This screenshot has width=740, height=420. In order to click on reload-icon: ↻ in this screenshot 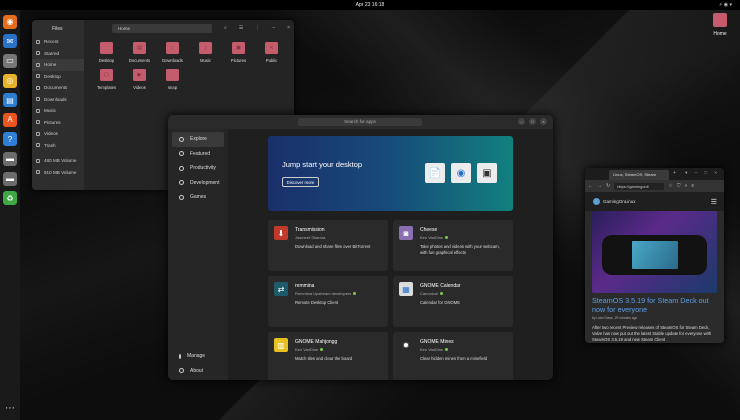, I will do `click(608, 186)`.